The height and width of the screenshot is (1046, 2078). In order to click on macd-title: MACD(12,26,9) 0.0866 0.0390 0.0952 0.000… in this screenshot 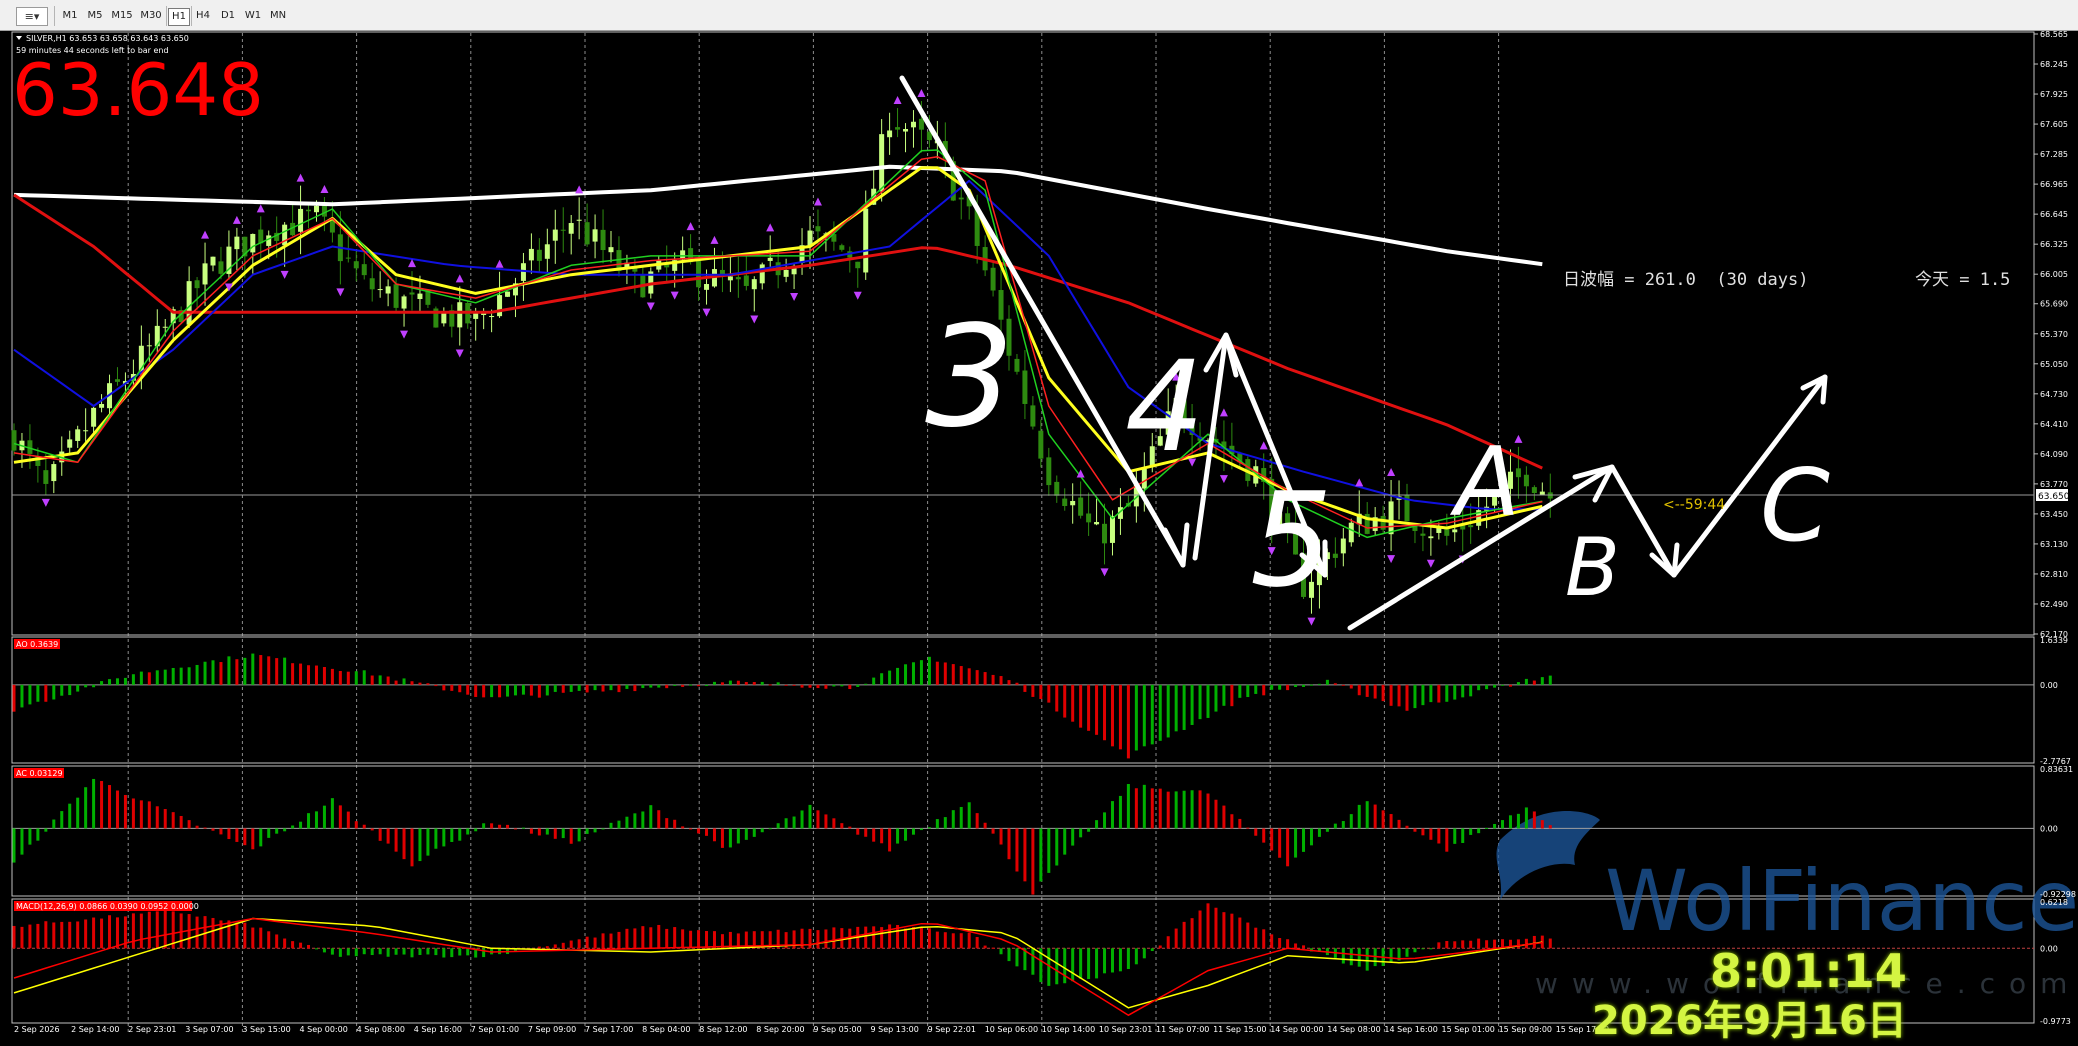, I will do `click(107, 906)`.